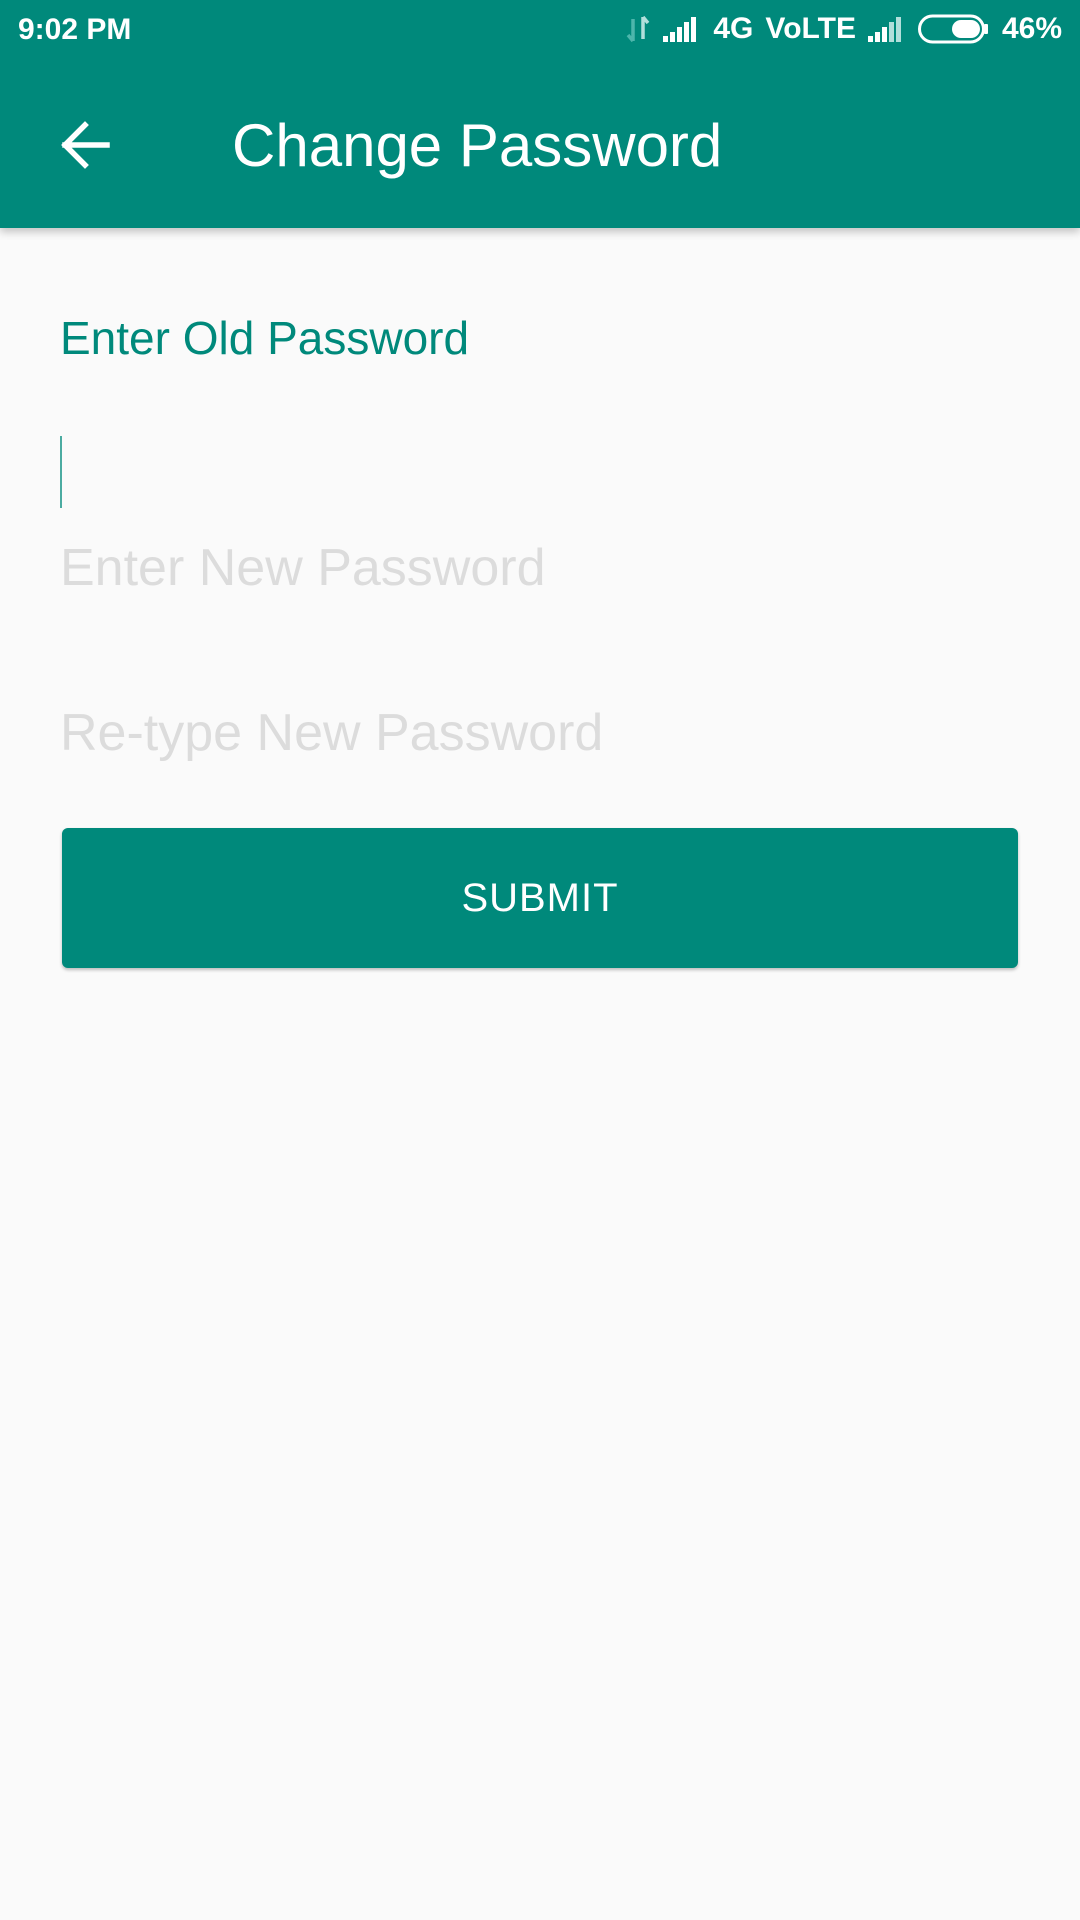 This screenshot has height=1920, width=1080. What do you see at coordinates (638, 29) in the screenshot?
I see `data-arrows-icon` at bounding box center [638, 29].